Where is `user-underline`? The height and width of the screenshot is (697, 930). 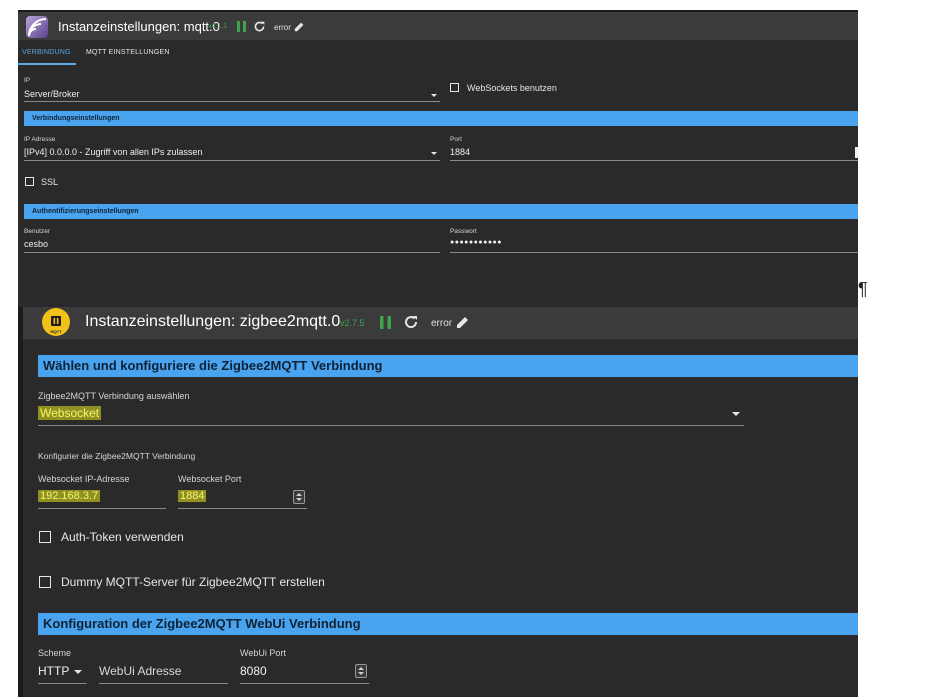 user-underline is located at coordinates (232, 252).